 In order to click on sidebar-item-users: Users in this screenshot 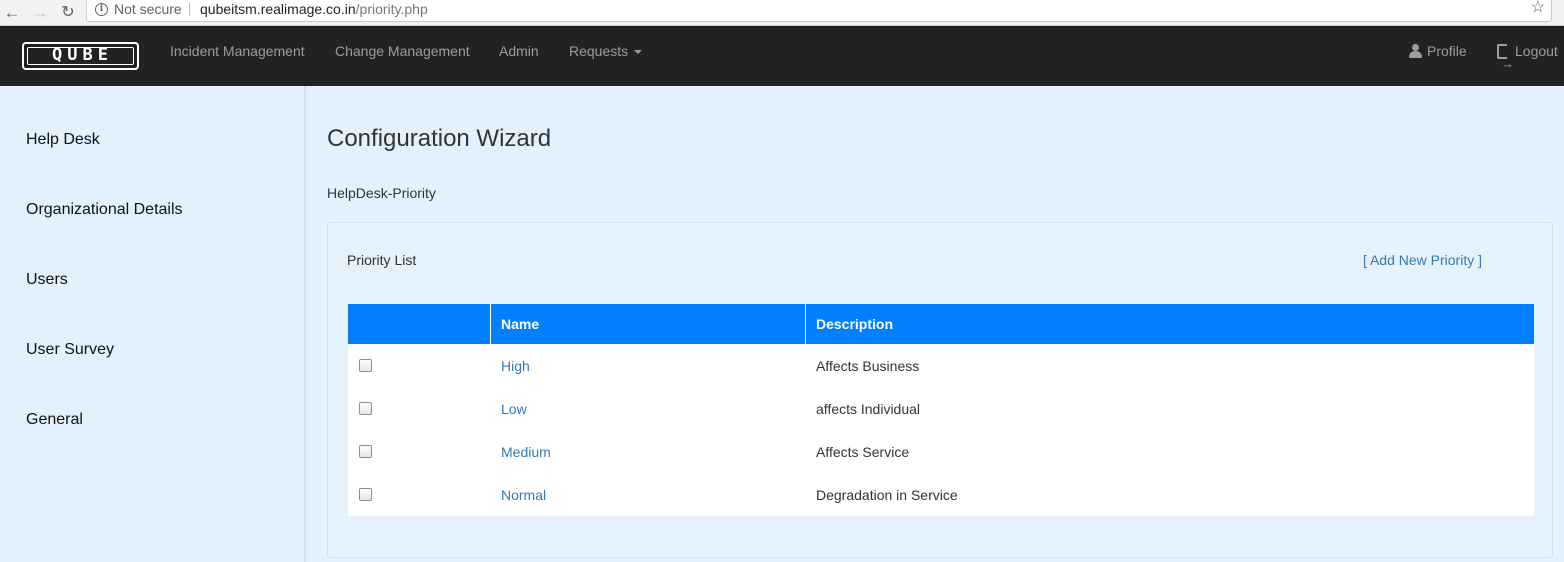, I will do `click(47, 280)`.